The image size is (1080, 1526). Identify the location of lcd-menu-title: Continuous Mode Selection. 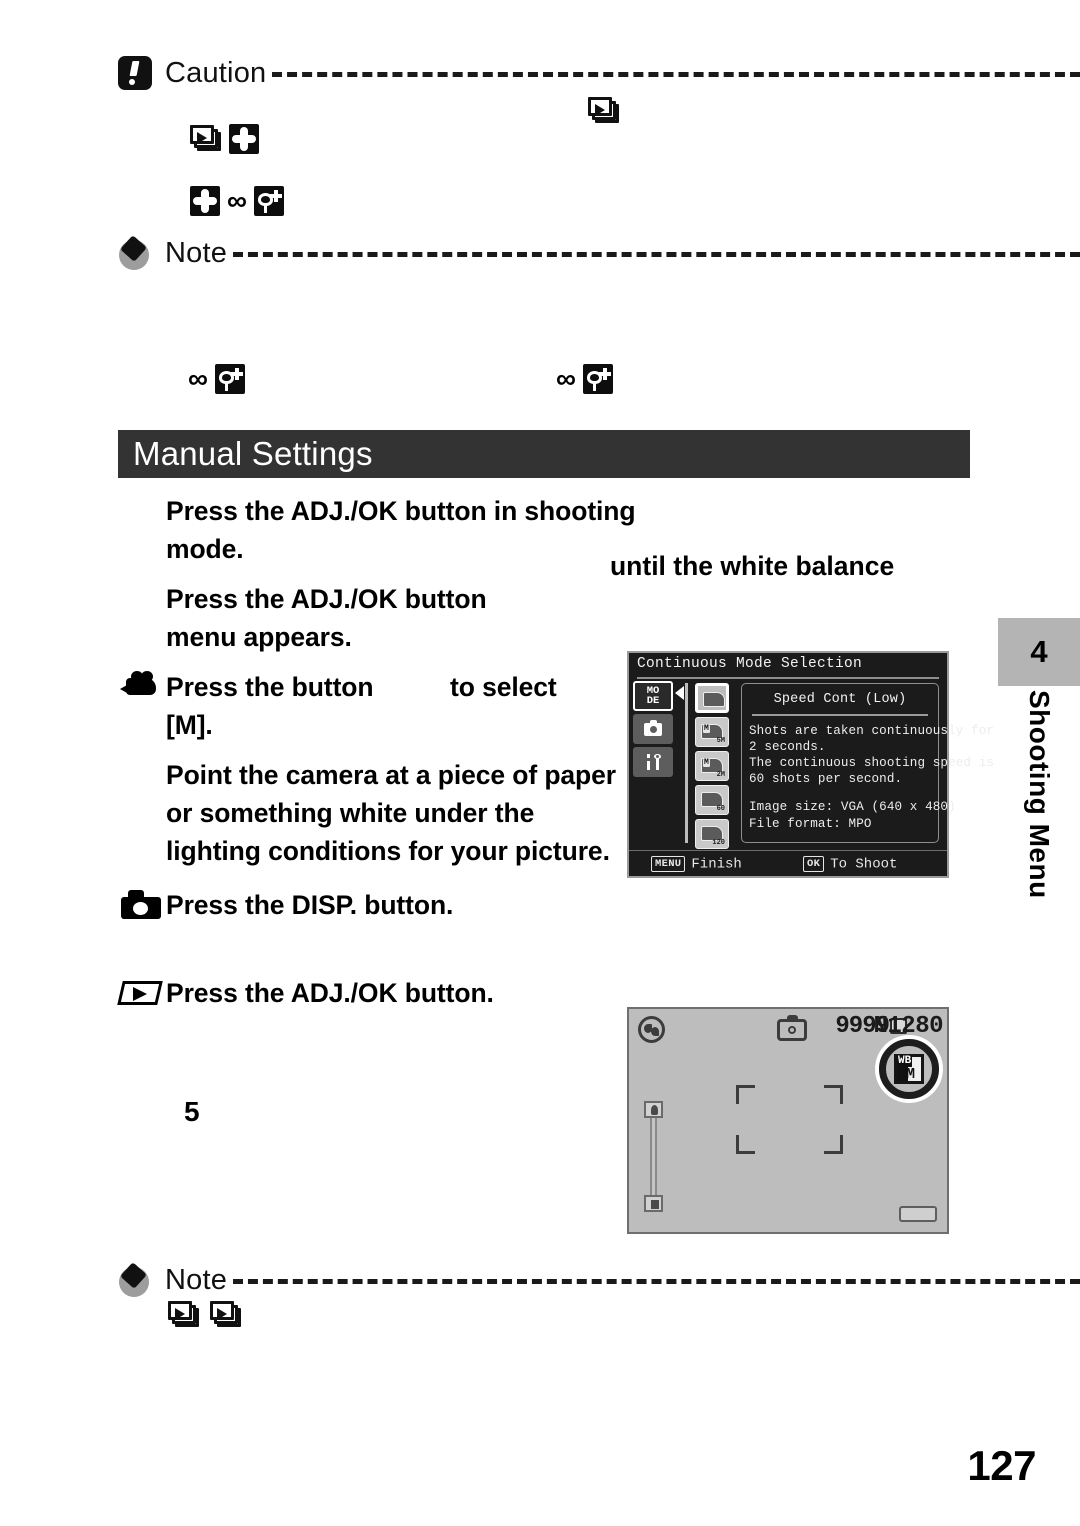
(750, 664).